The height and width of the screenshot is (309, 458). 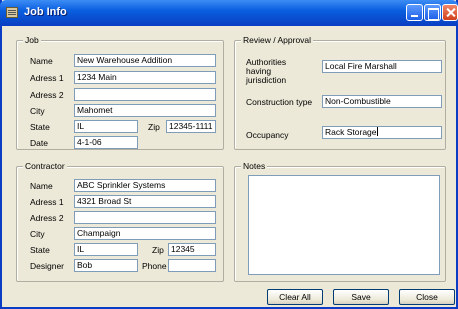 What do you see at coordinates (41, 186) in the screenshot?
I see `contractor-name-label: Name` at bounding box center [41, 186].